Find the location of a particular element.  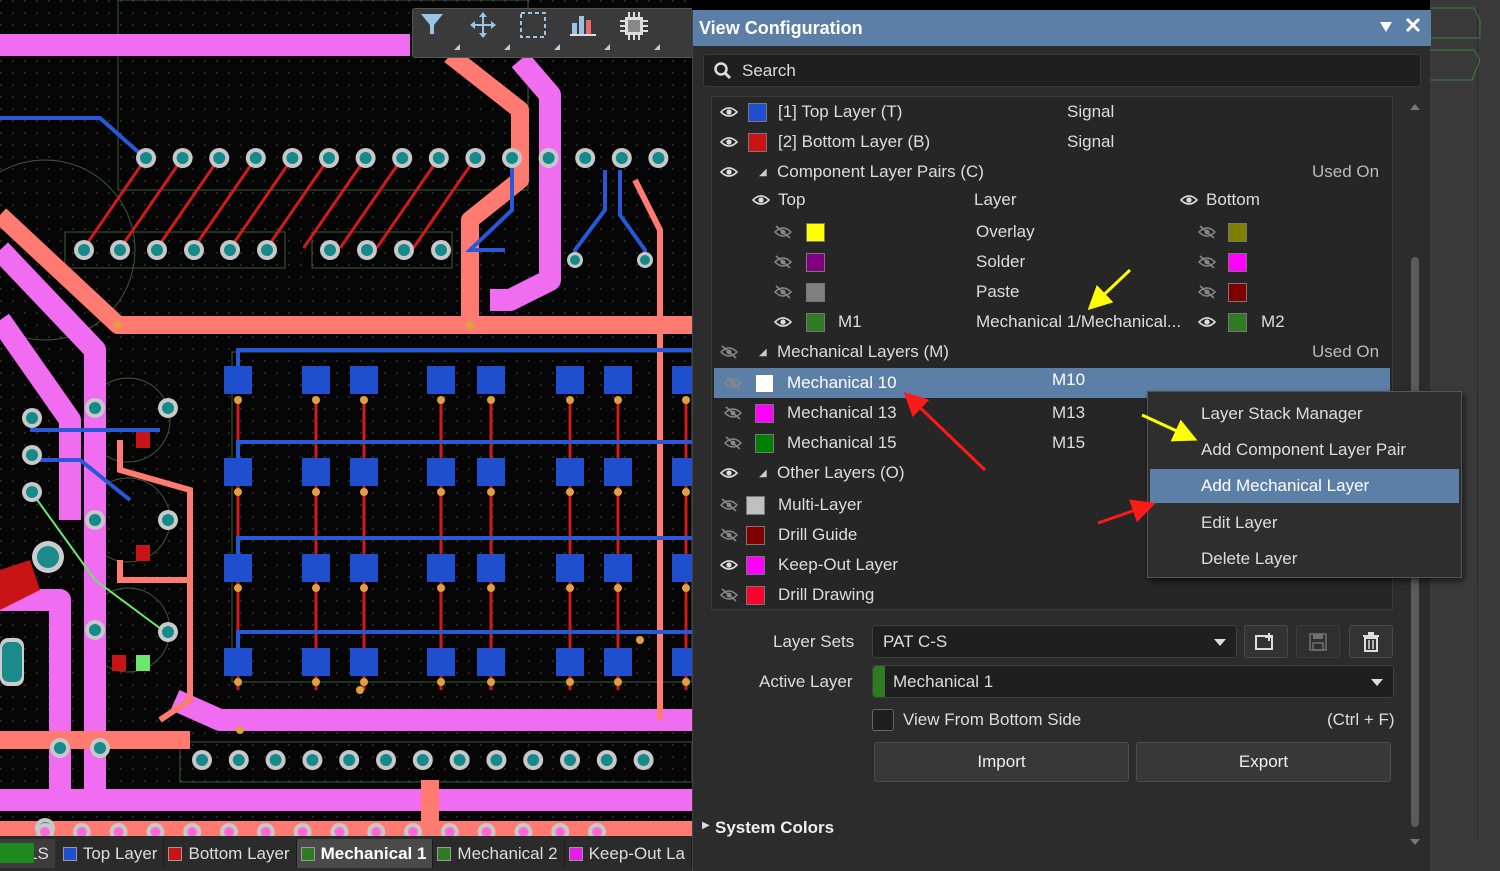

select-rect-icon is located at coordinates (541, 33).